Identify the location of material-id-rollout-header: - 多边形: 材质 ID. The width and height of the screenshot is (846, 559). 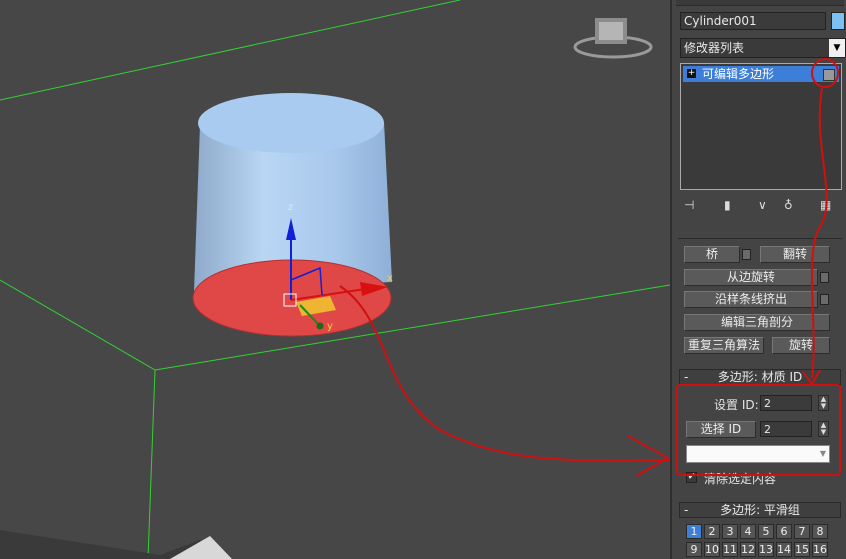
(760, 377).